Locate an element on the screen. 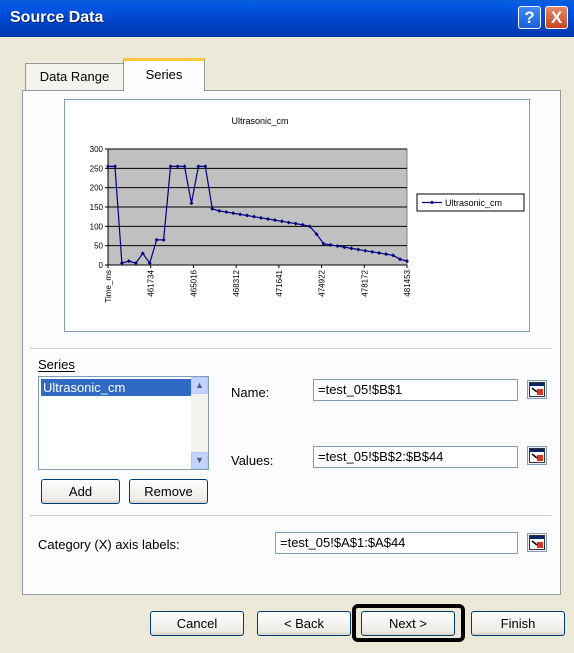 This screenshot has width=574, height=653. series-listbox: Ultrasonic_cm ▲ ▼ is located at coordinates (123, 423).